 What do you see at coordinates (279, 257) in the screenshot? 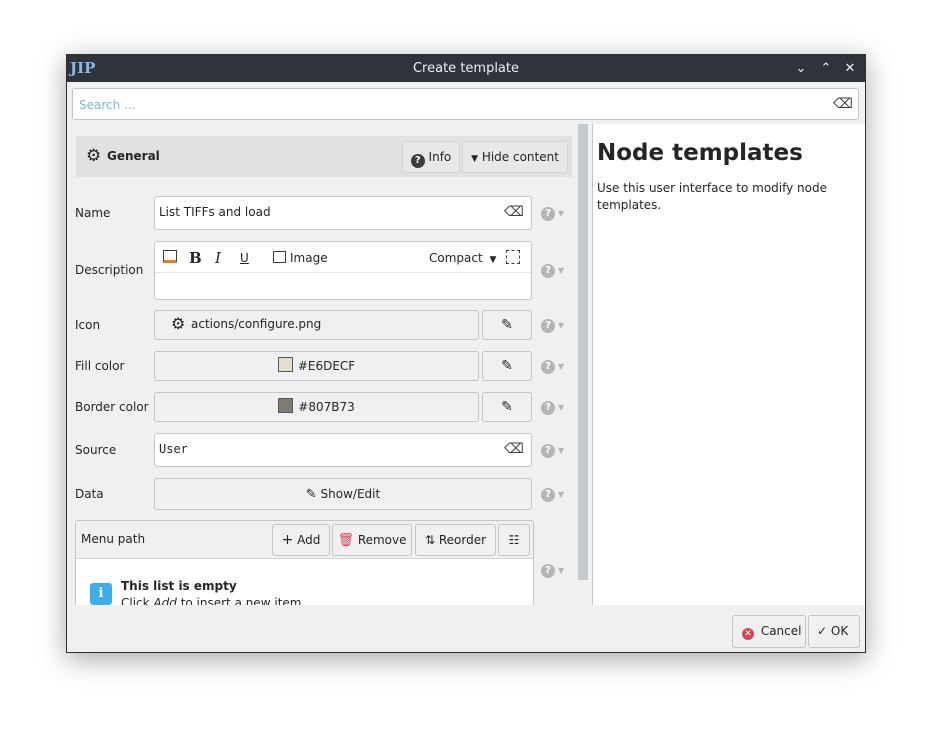
I see `image-icon` at bounding box center [279, 257].